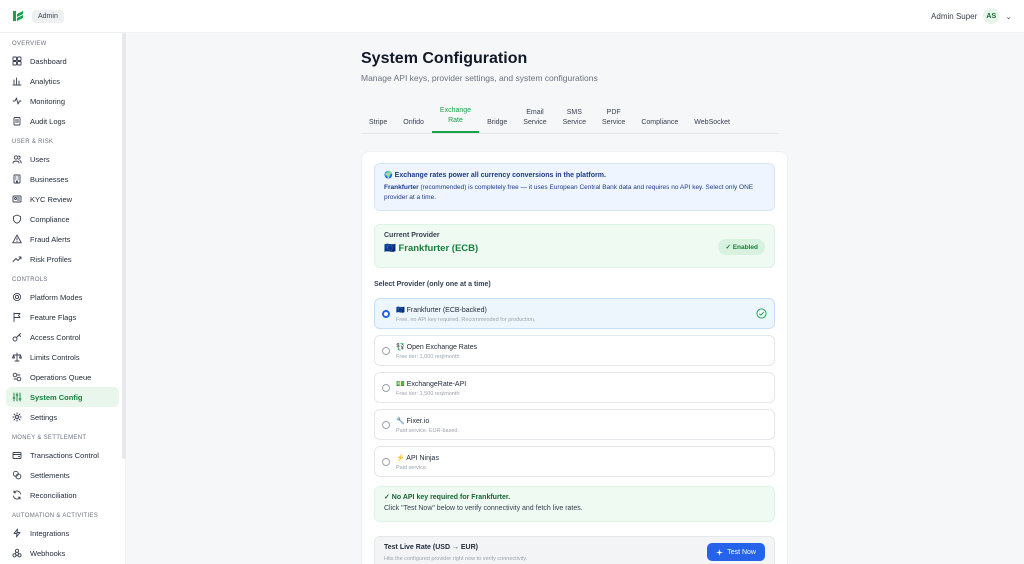  Describe the element at coordinates (62, 475) in the screenshot. I see `sidebar-item-settlements: Settlements` at that location.